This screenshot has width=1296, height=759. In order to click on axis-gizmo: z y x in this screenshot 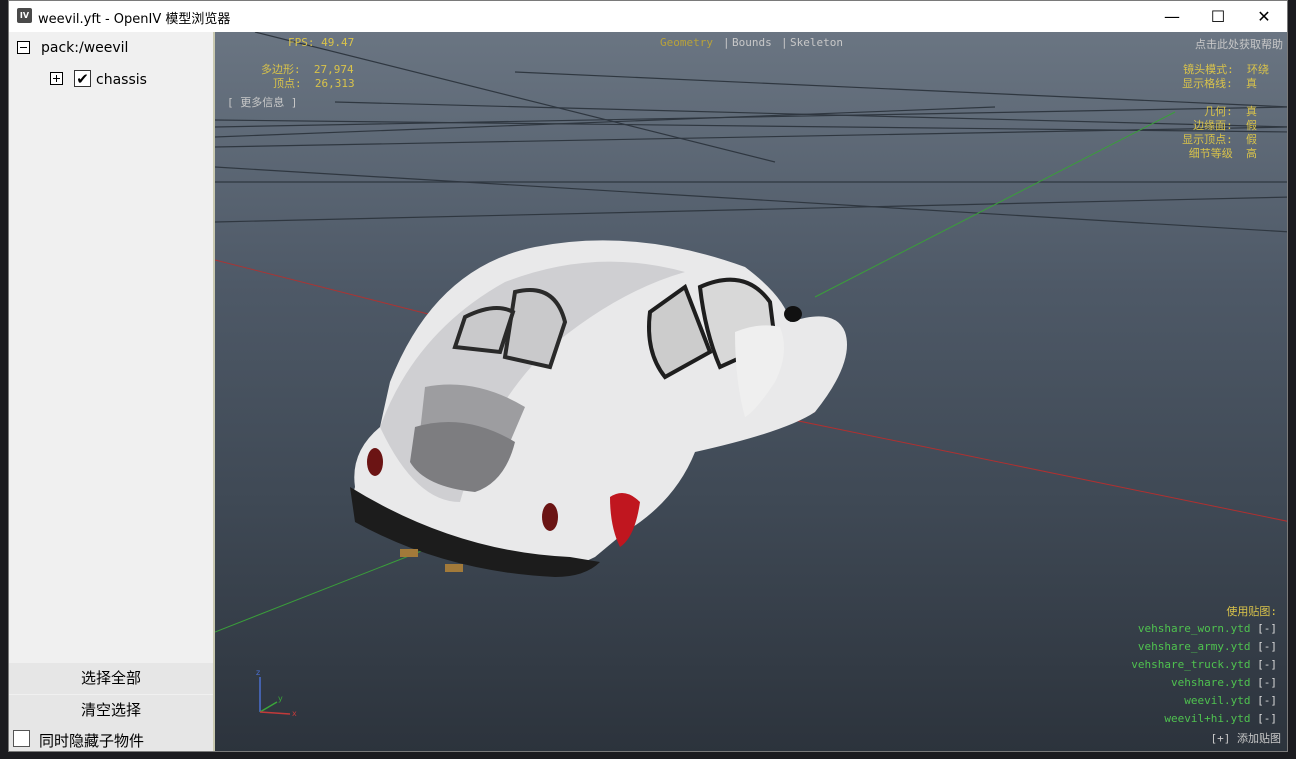, I will do `click(276, 693)`.